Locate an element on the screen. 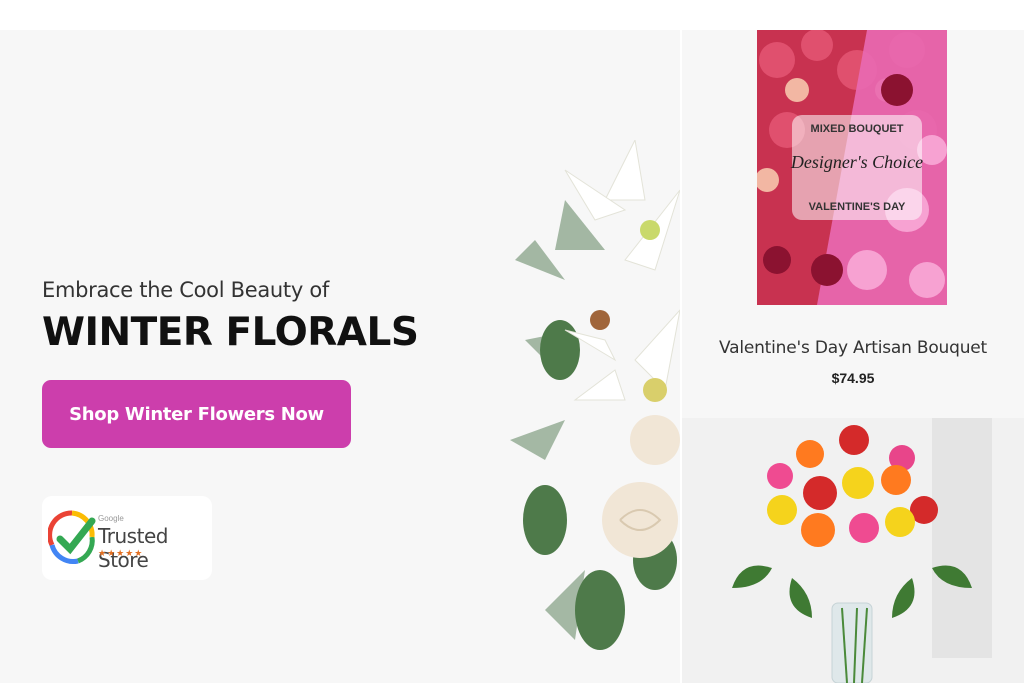  badge-small-text: Google is located at coordinates (111, 518).